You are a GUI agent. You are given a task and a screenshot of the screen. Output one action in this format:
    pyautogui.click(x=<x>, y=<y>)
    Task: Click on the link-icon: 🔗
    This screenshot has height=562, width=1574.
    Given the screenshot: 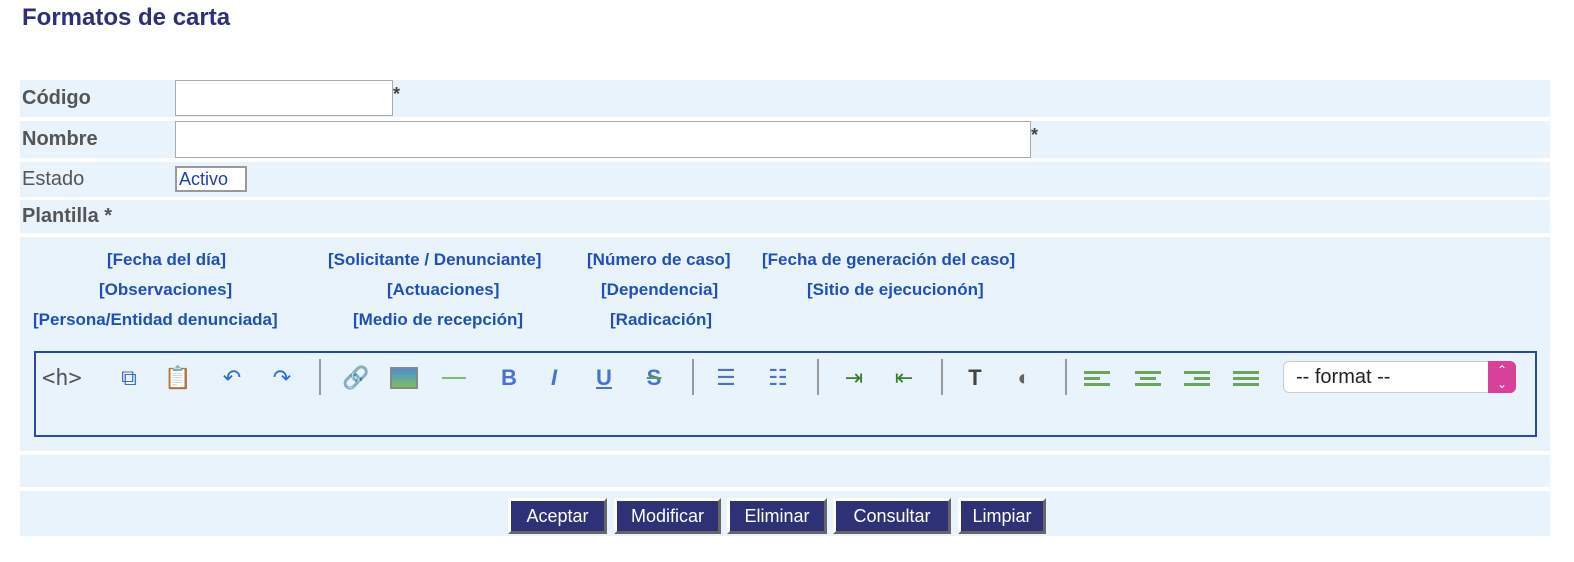 What is the action you would take?
    pyautogui.click(x=356, y=378)
    